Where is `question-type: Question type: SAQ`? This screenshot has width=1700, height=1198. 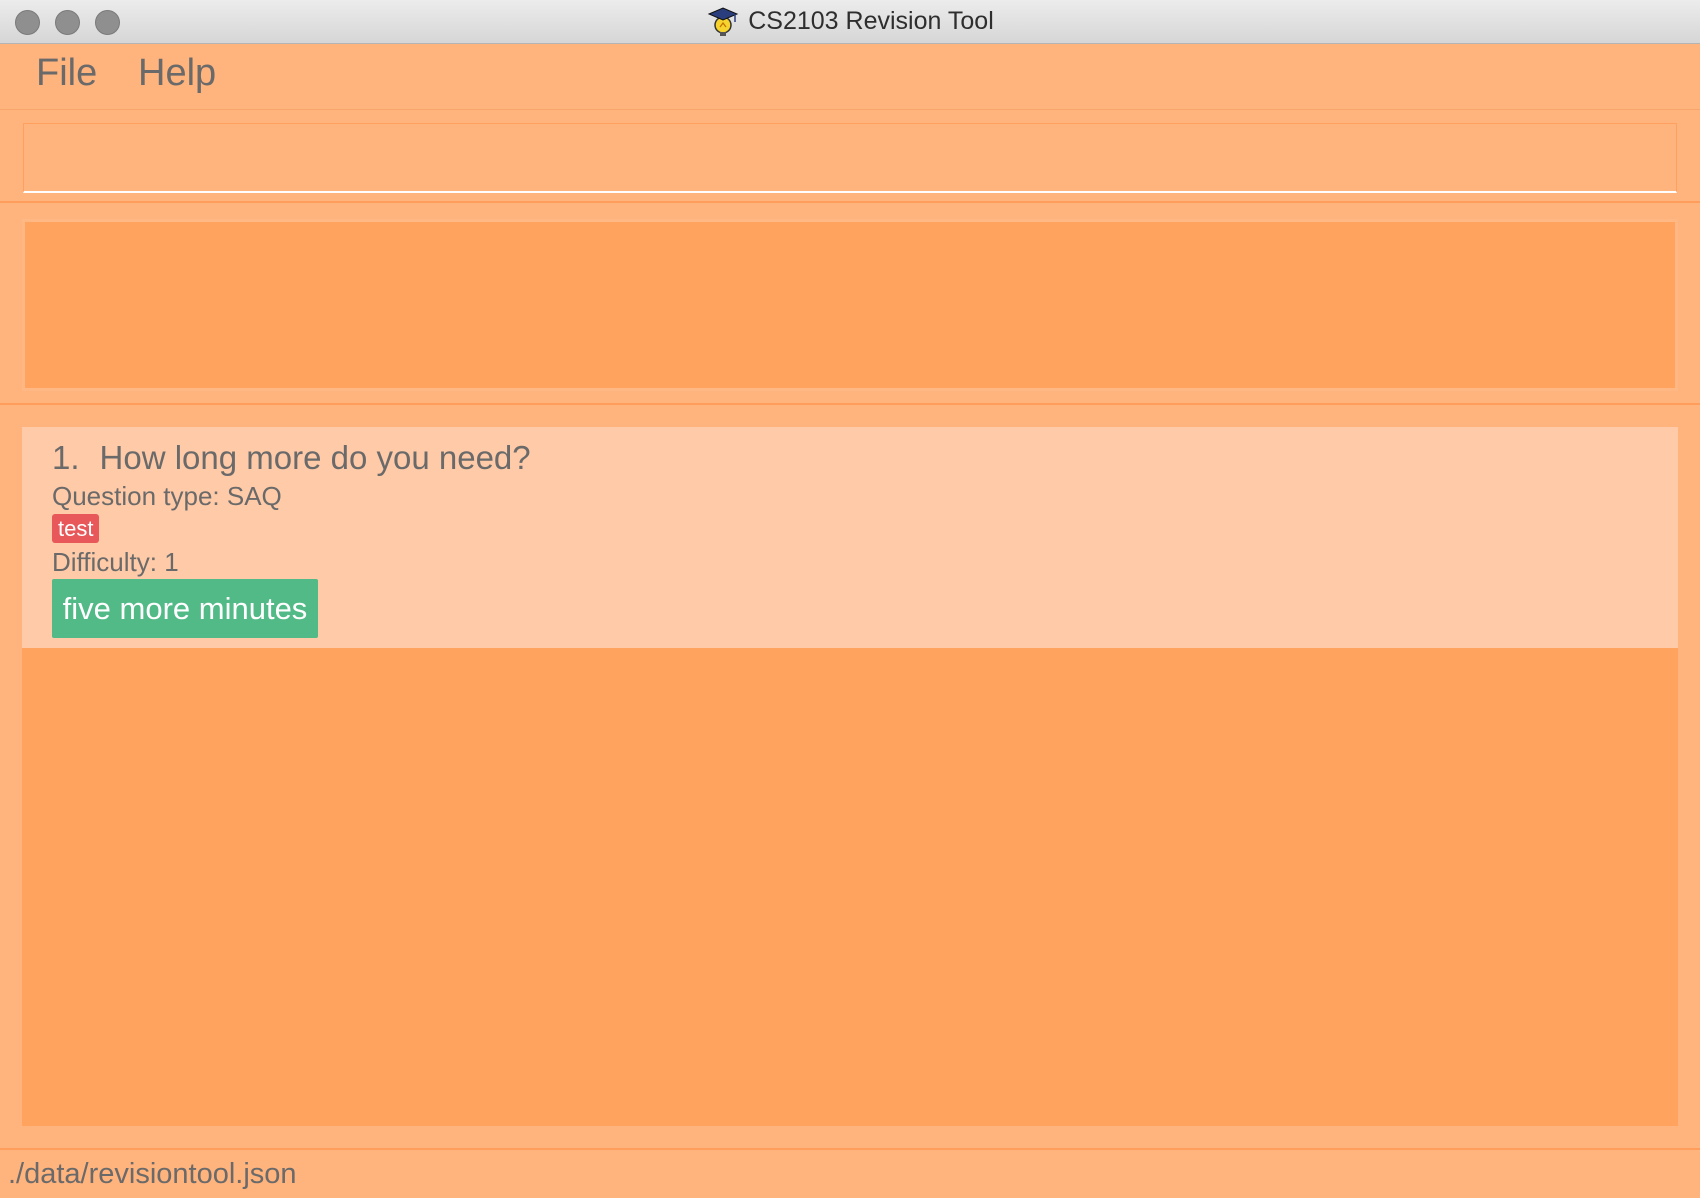 question-type: Question type: SAQ is located at coordinates (167, 496).